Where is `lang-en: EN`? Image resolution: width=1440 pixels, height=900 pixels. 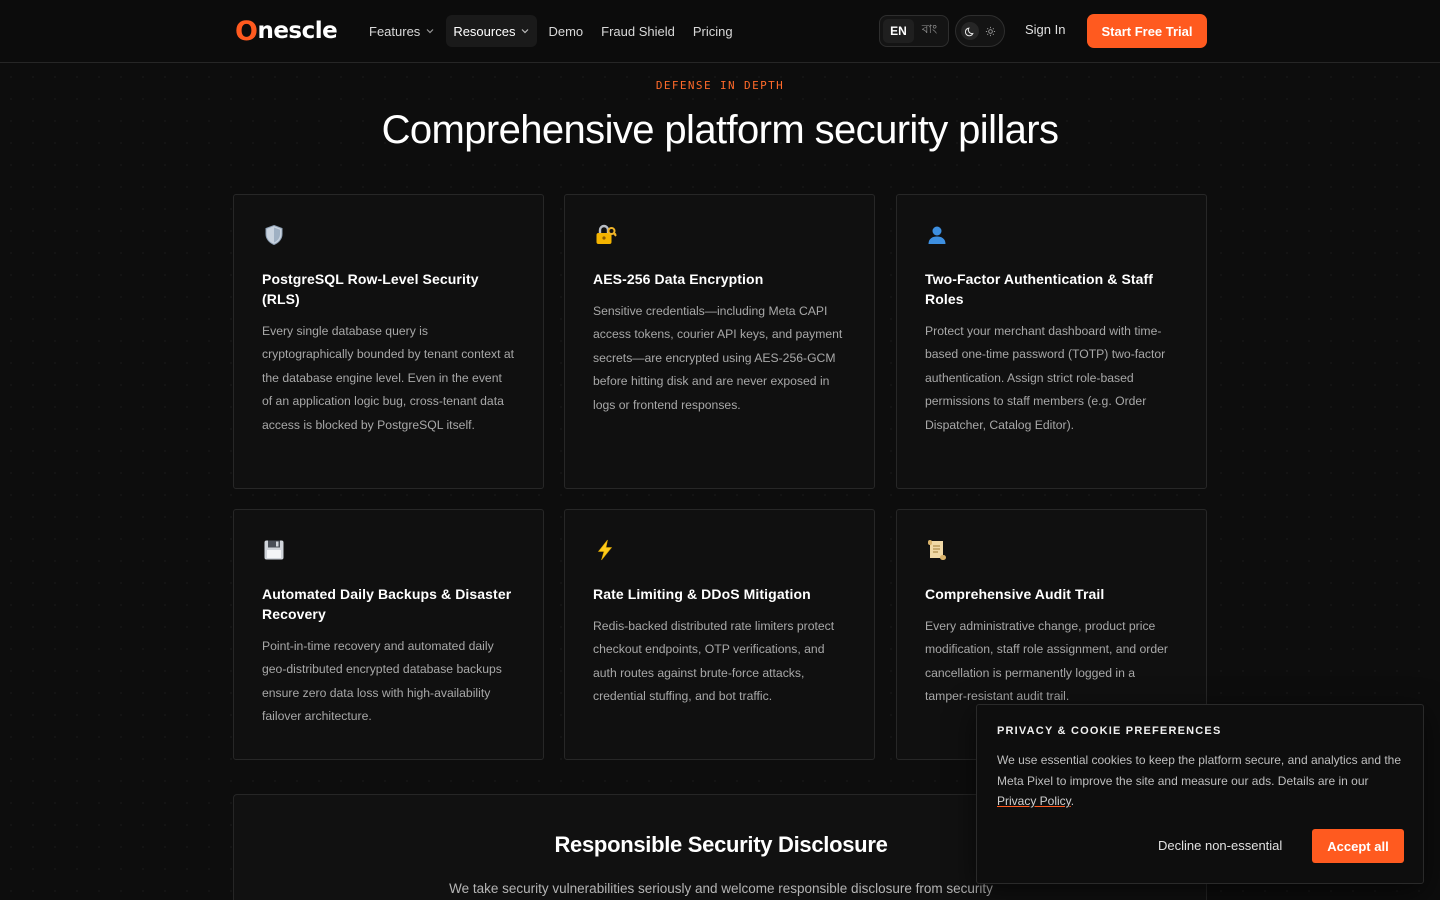
lang-en: EN is located at coordinates (898, 31).